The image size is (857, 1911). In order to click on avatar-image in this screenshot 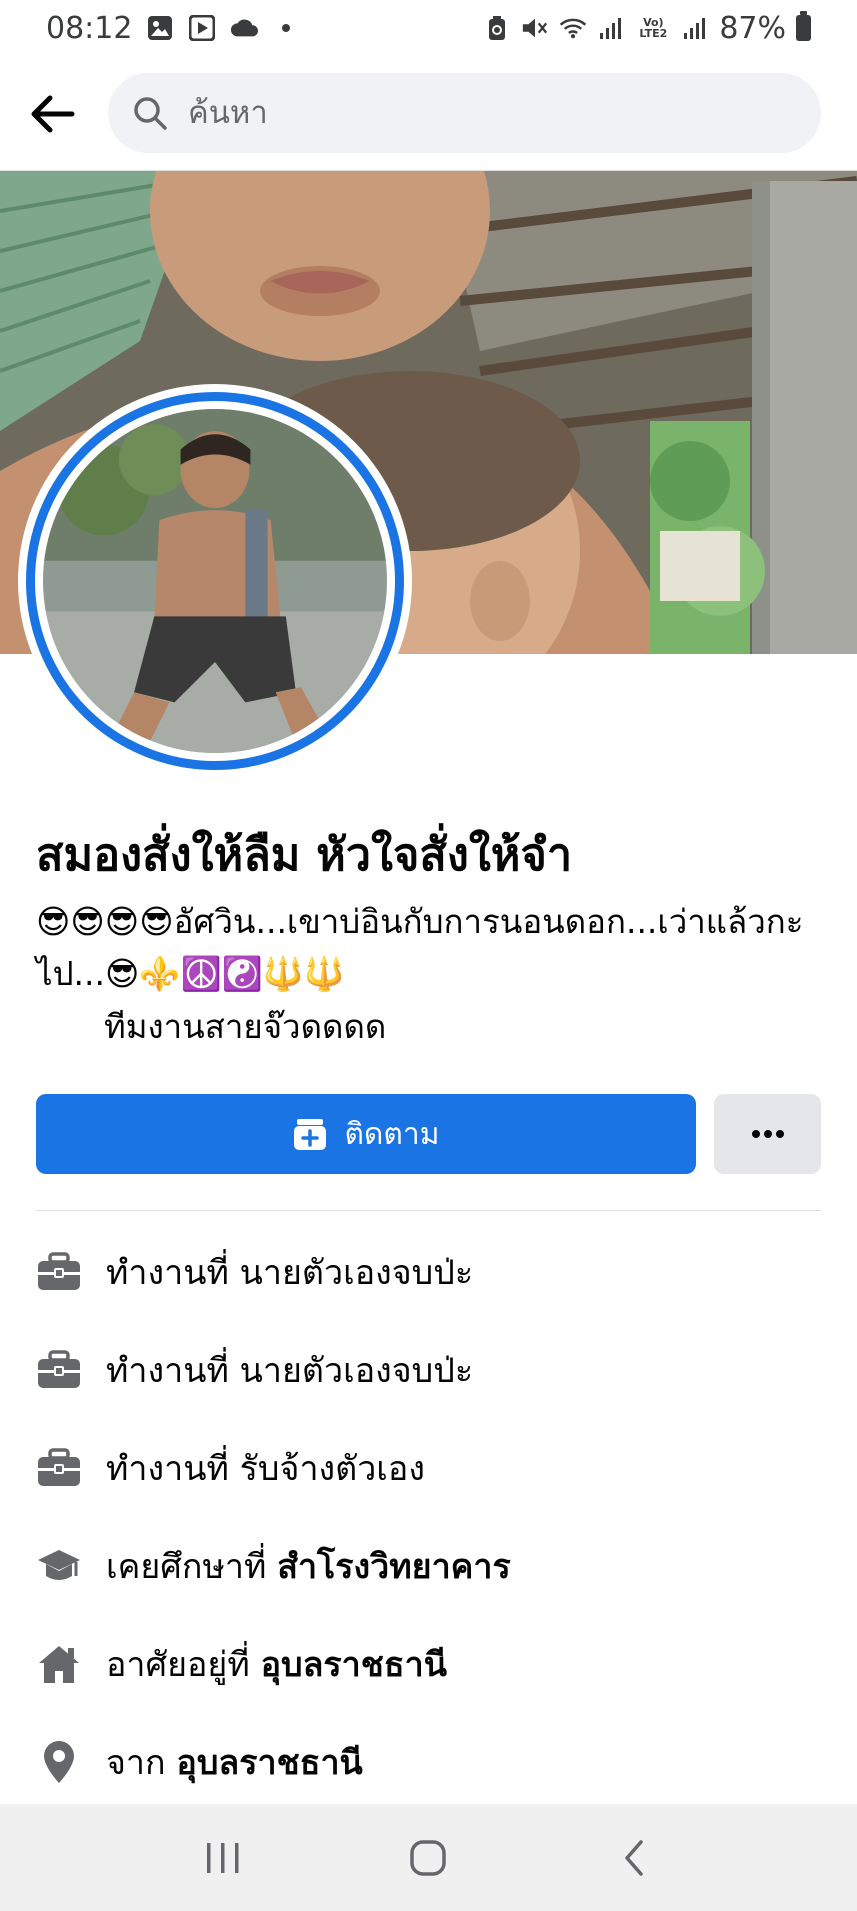, I will do `click(215, 581)`.